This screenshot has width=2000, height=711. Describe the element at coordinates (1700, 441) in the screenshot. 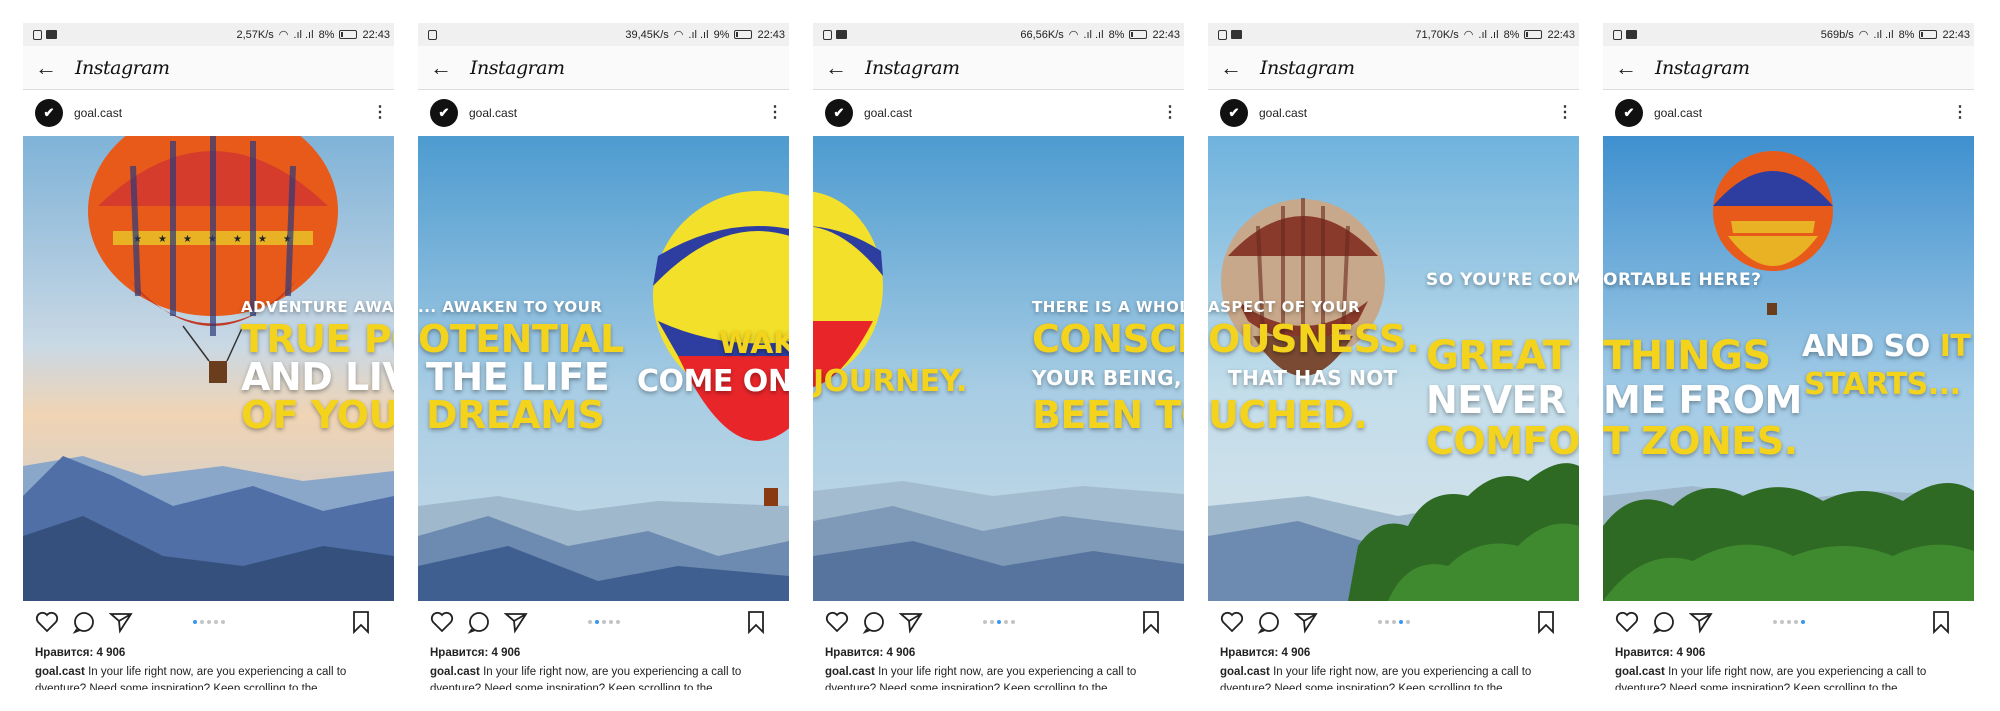

I see `overlay-line: T ZONES.` at that location.